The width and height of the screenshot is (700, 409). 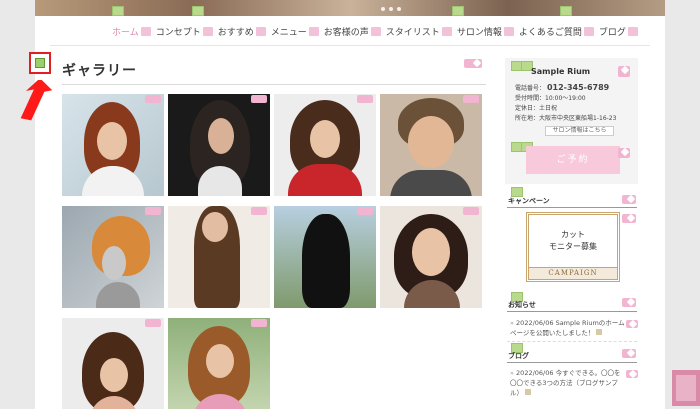 I want to click on nav-item-faq: よくあるご質問, so click(x=556, y=31).